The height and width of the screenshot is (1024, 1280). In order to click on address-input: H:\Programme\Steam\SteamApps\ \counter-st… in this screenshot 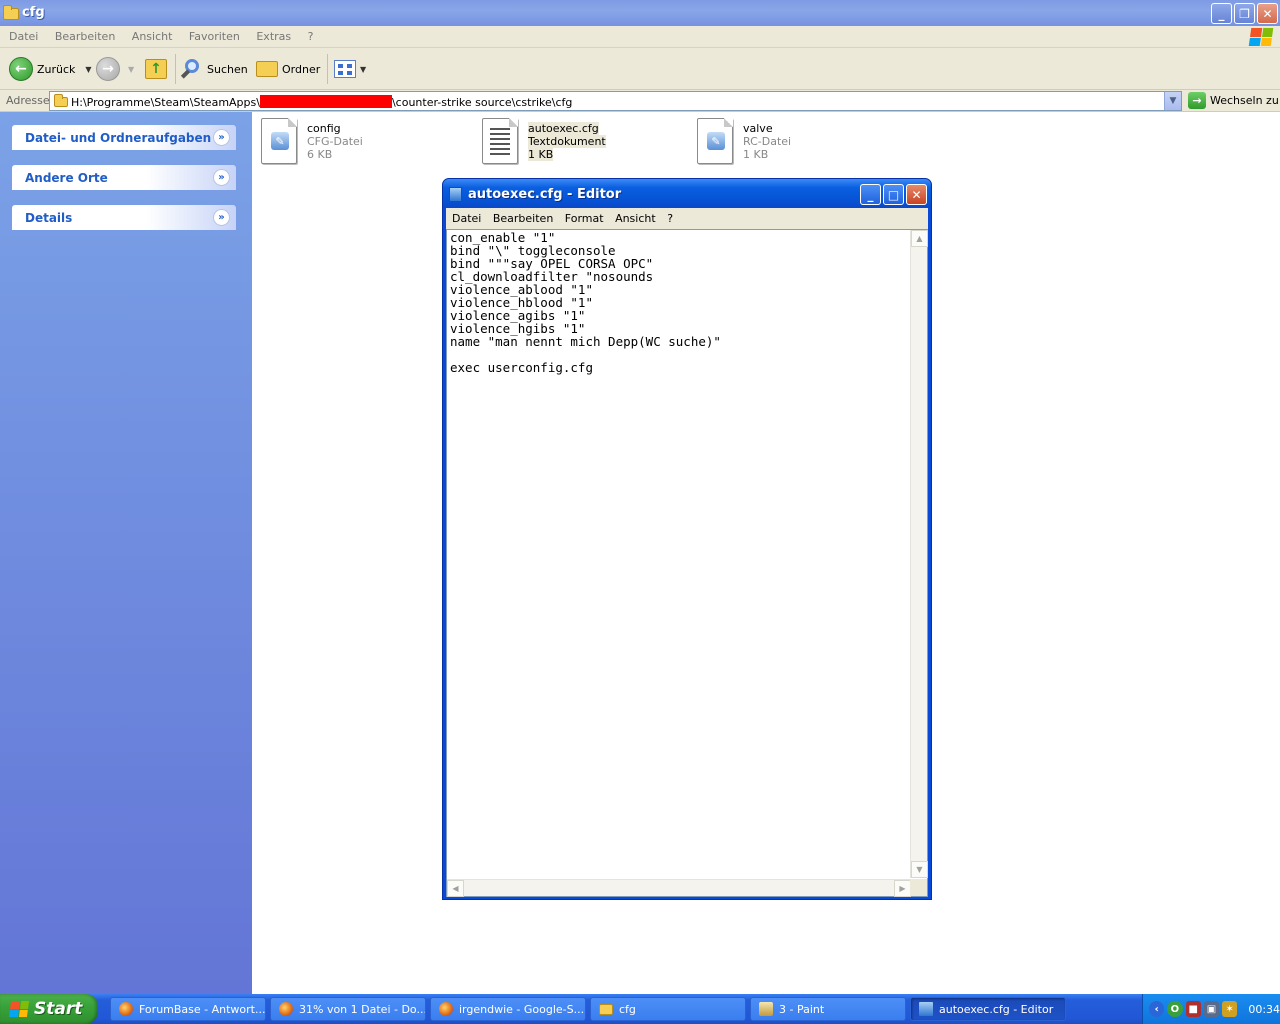, I will do `click(615, 101)`.